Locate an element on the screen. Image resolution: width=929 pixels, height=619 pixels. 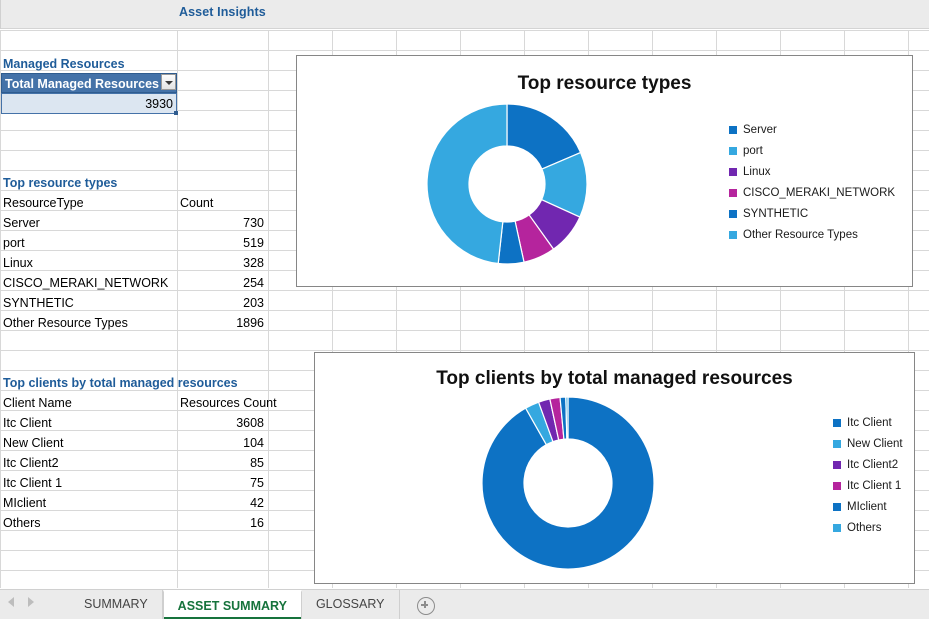
table-row: 104 is located at coordinates (253, 443).